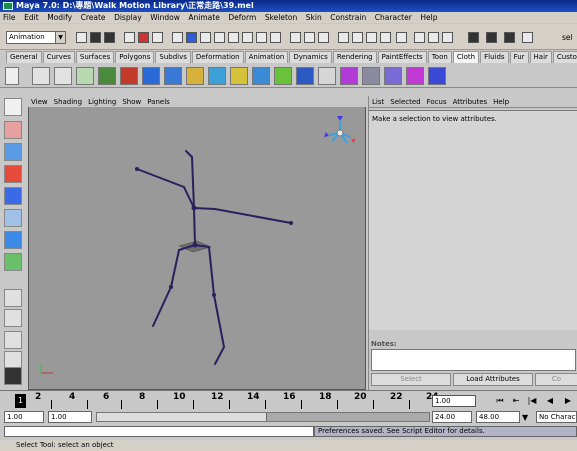 The width and height of the screenshot is (577, 451). What do you see at coordinates (357, 37) in the screenshot?
I see `construction-history-icon` at bounding box center [357, 37].